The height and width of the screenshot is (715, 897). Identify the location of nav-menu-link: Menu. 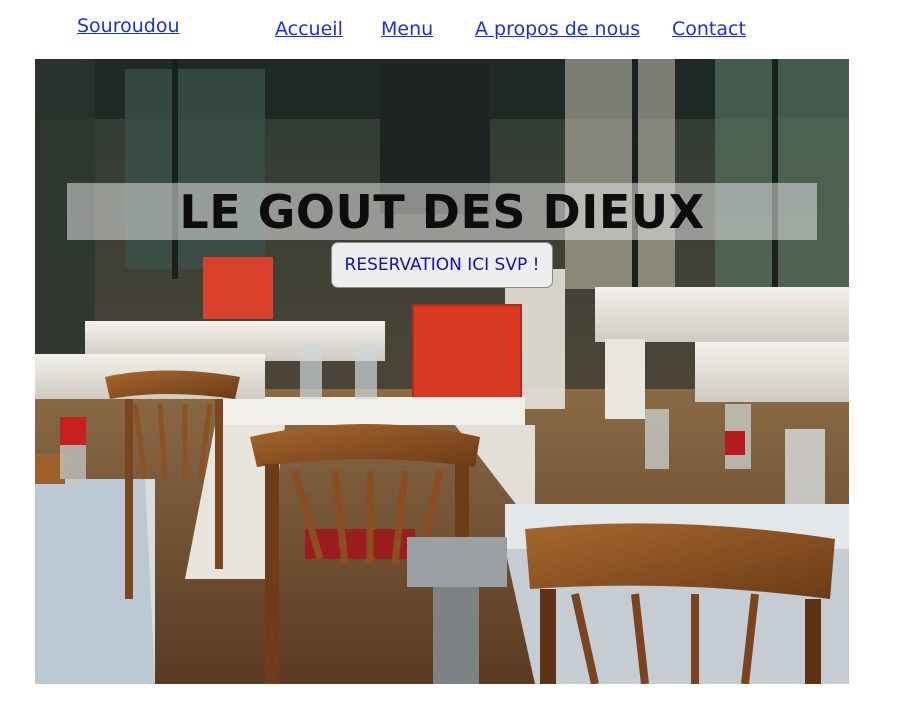
(407, 29).